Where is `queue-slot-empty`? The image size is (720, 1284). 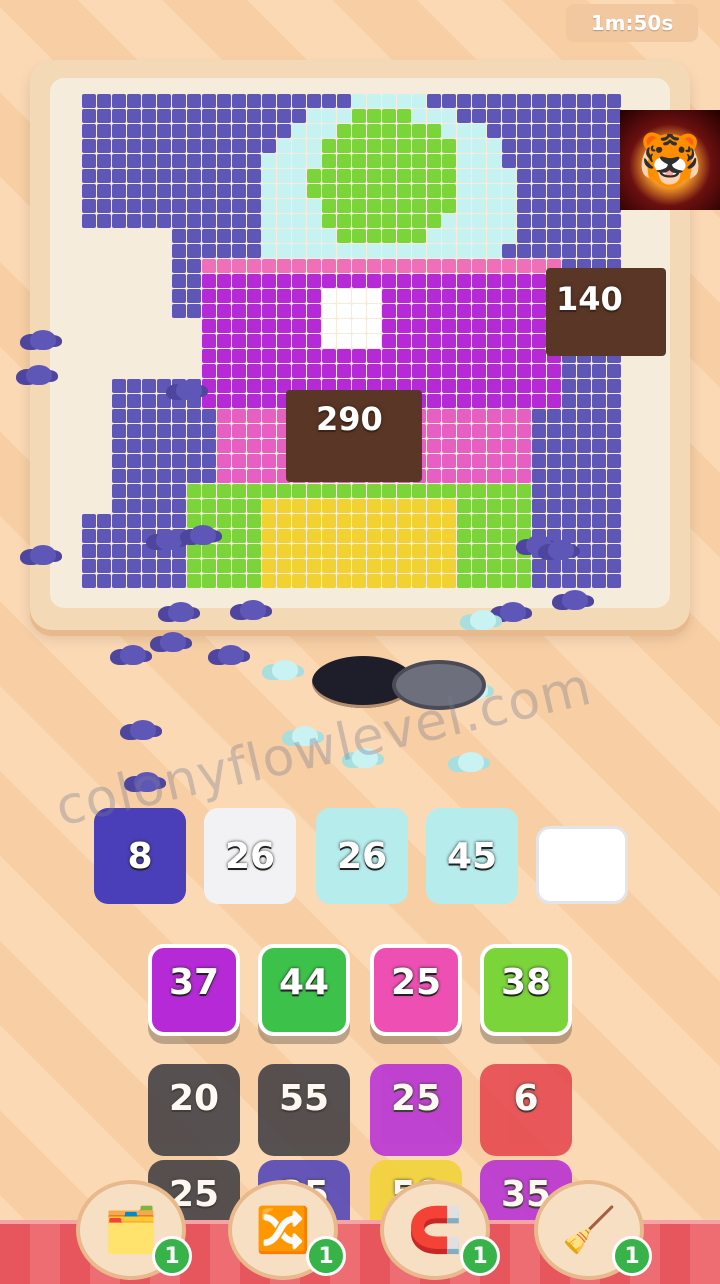 queue-slot-empty is located at coordinates (582, 865).